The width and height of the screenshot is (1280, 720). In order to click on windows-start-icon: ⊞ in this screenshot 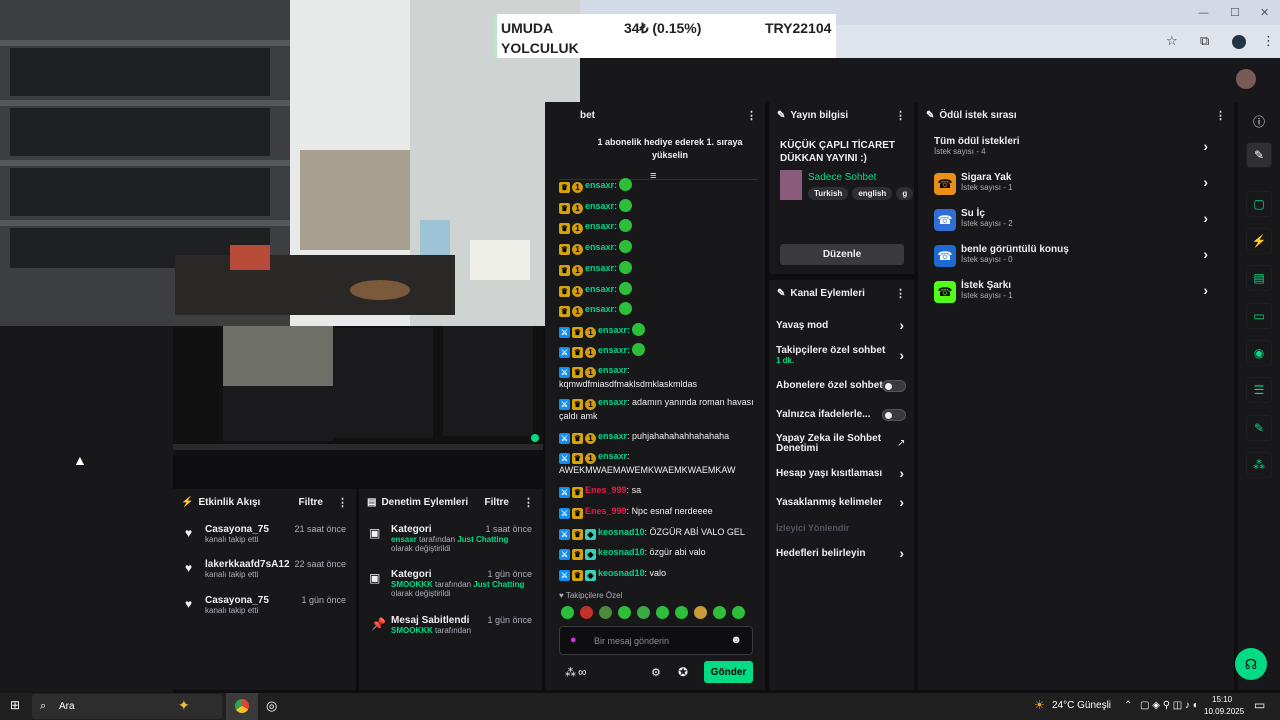, I will do `click(15, 705)`.